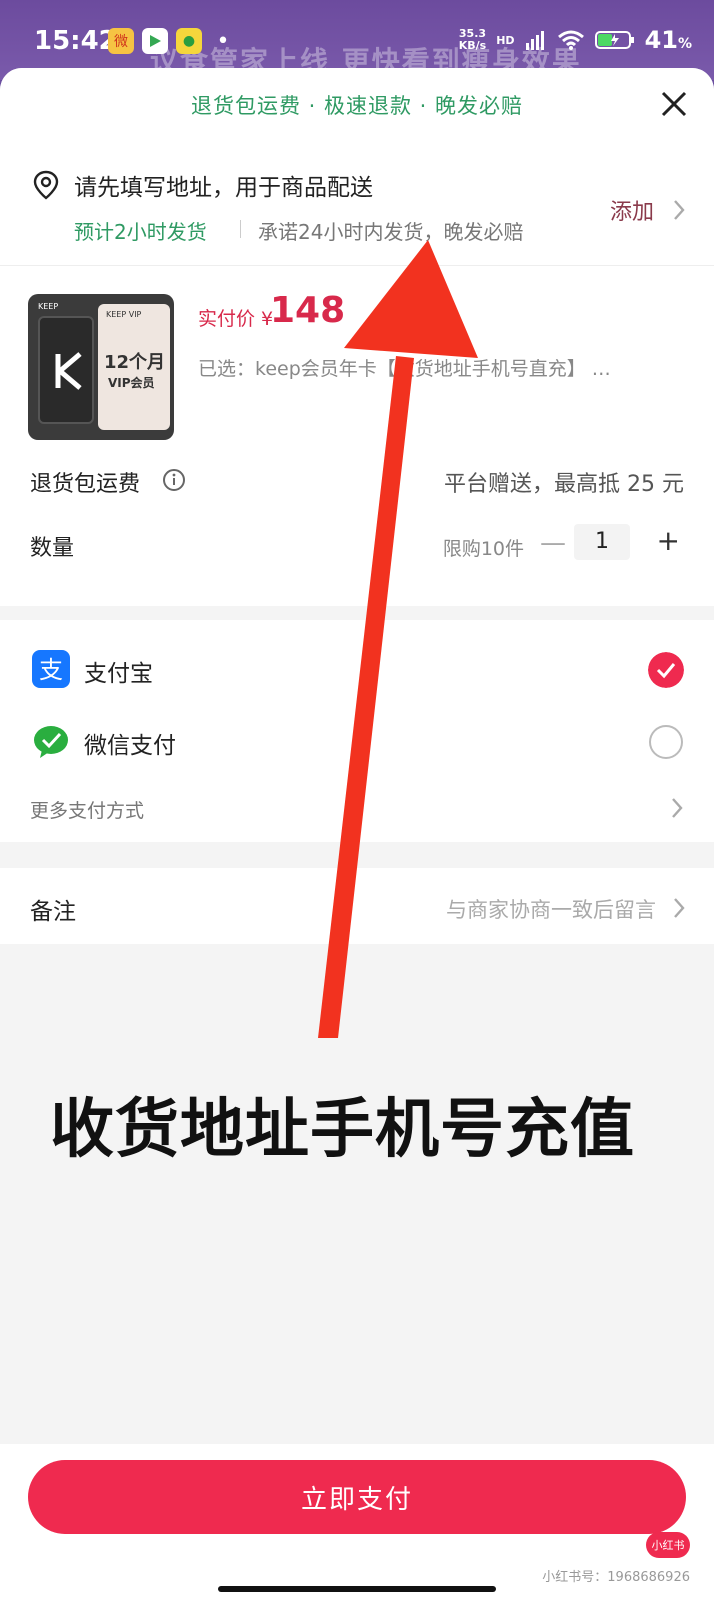 The width and height of the screenshot is (714, 1624). I want to click on wifi-icon, so click(570, 40).